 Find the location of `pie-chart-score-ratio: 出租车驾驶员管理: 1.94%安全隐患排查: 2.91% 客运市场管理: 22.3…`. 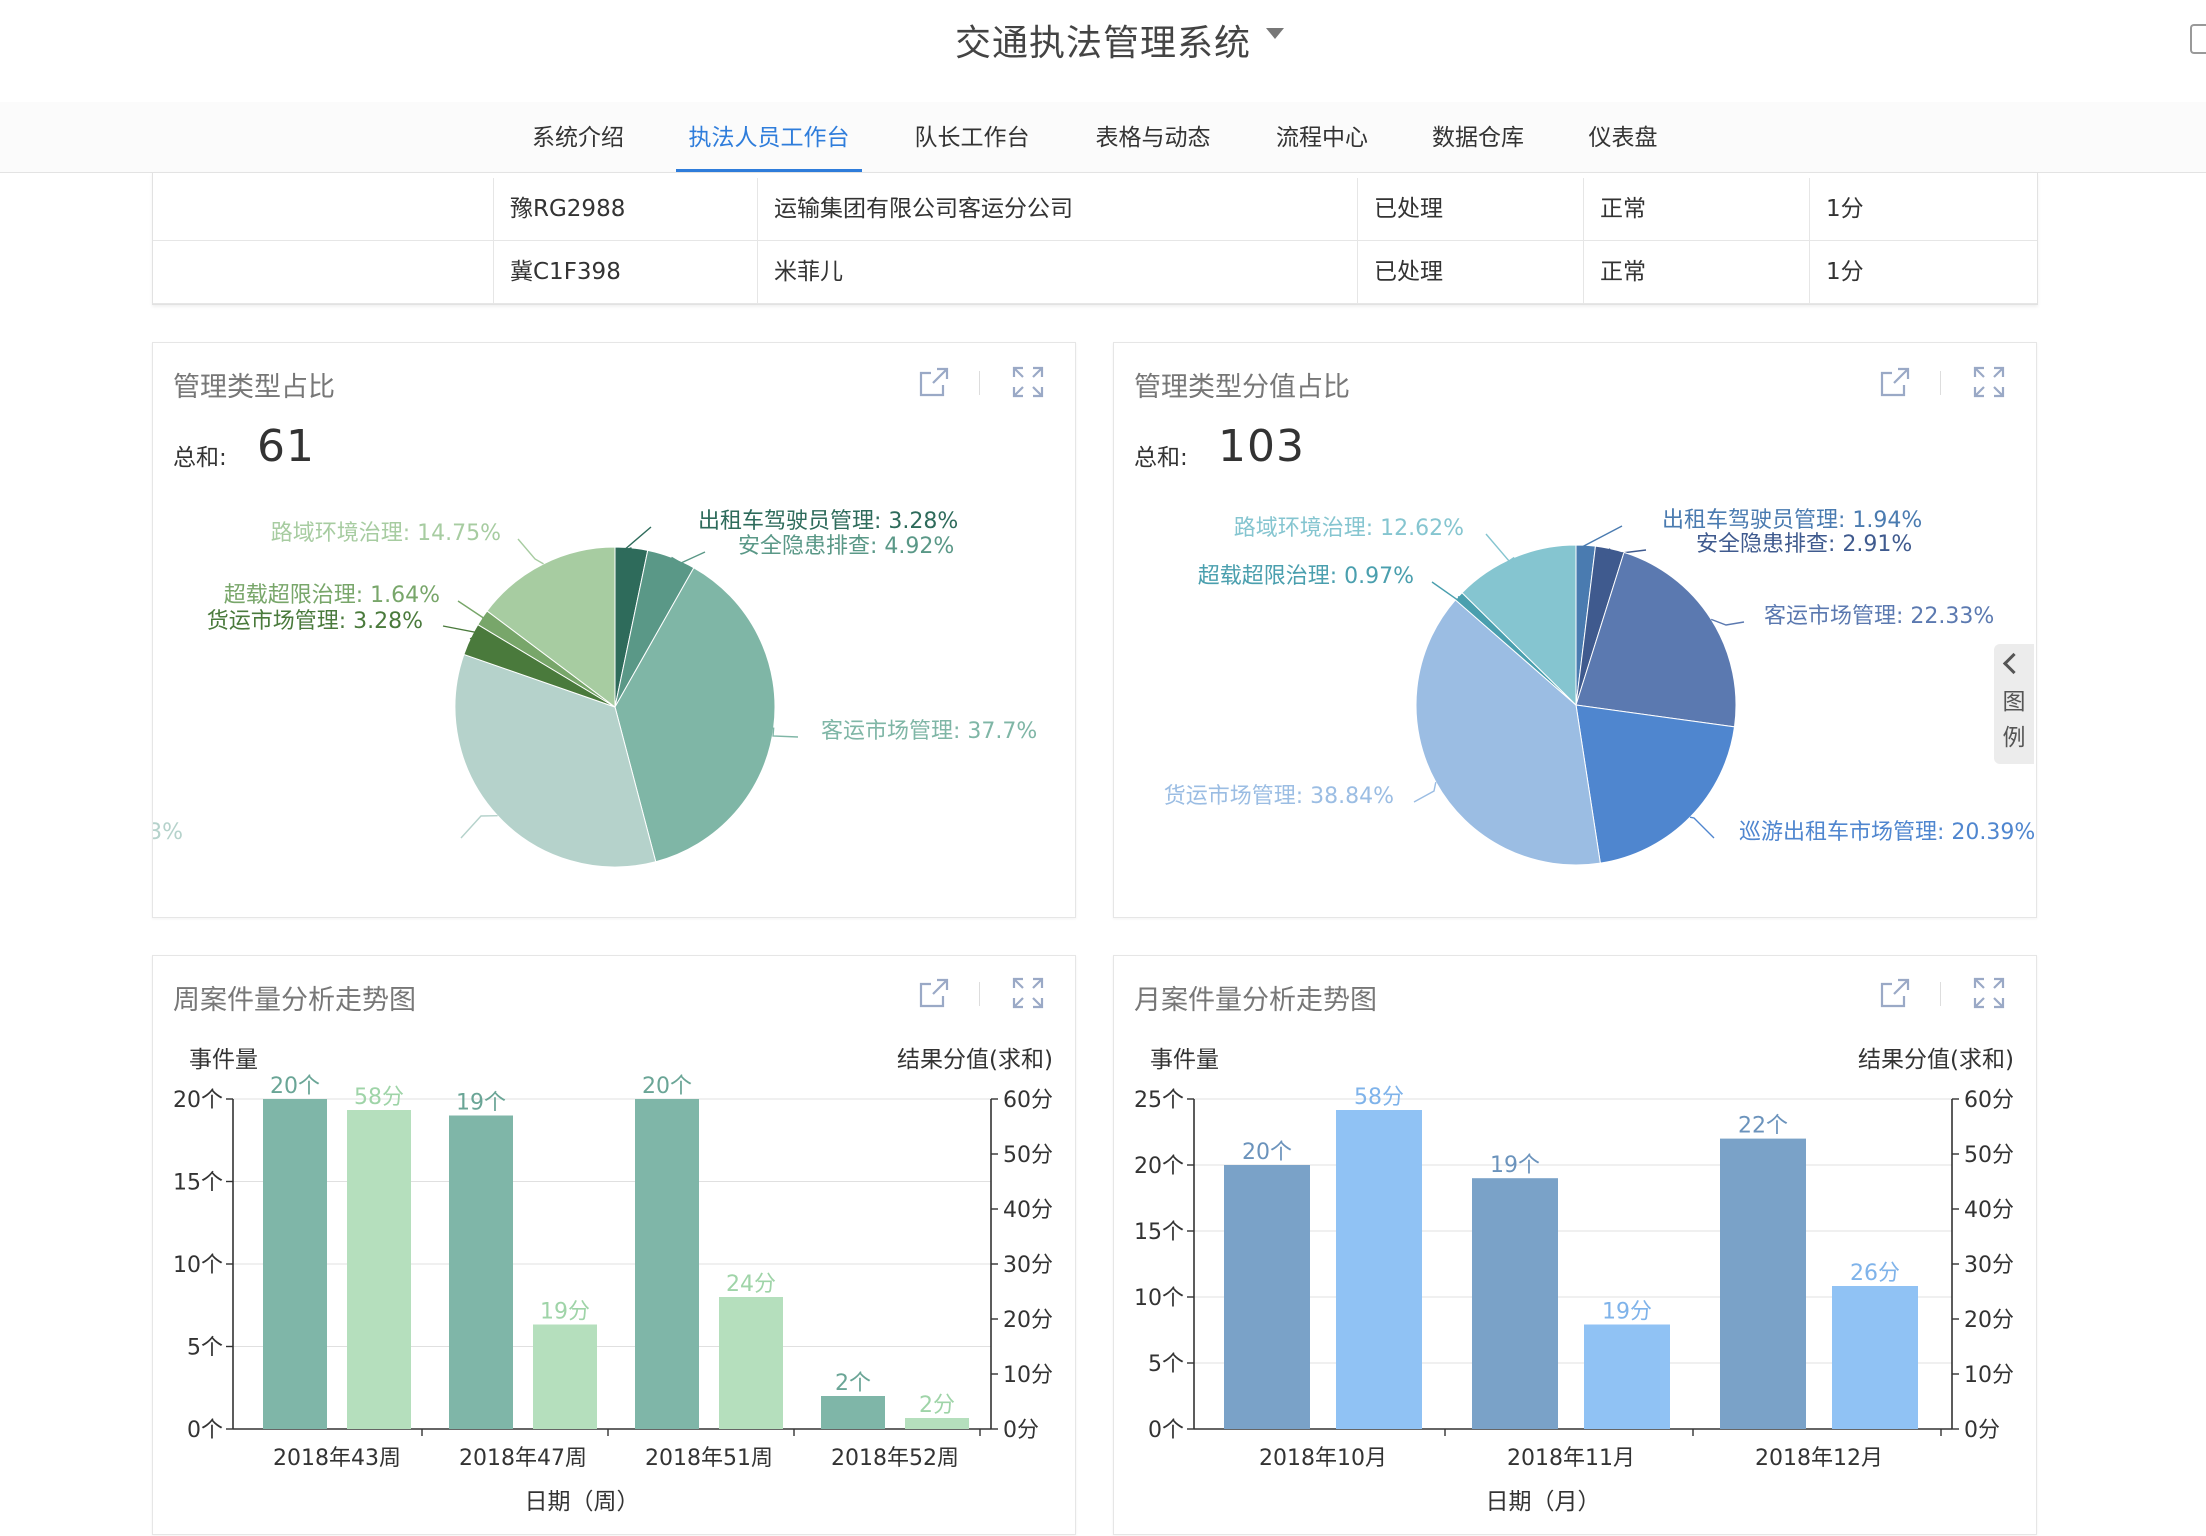

pie-chart-score-ratio: 出租车驾驶员管理: 1.94%安全隐患排查: 2.91% 客运市场管理: 22.3… is located at coordinates (1599, 687).